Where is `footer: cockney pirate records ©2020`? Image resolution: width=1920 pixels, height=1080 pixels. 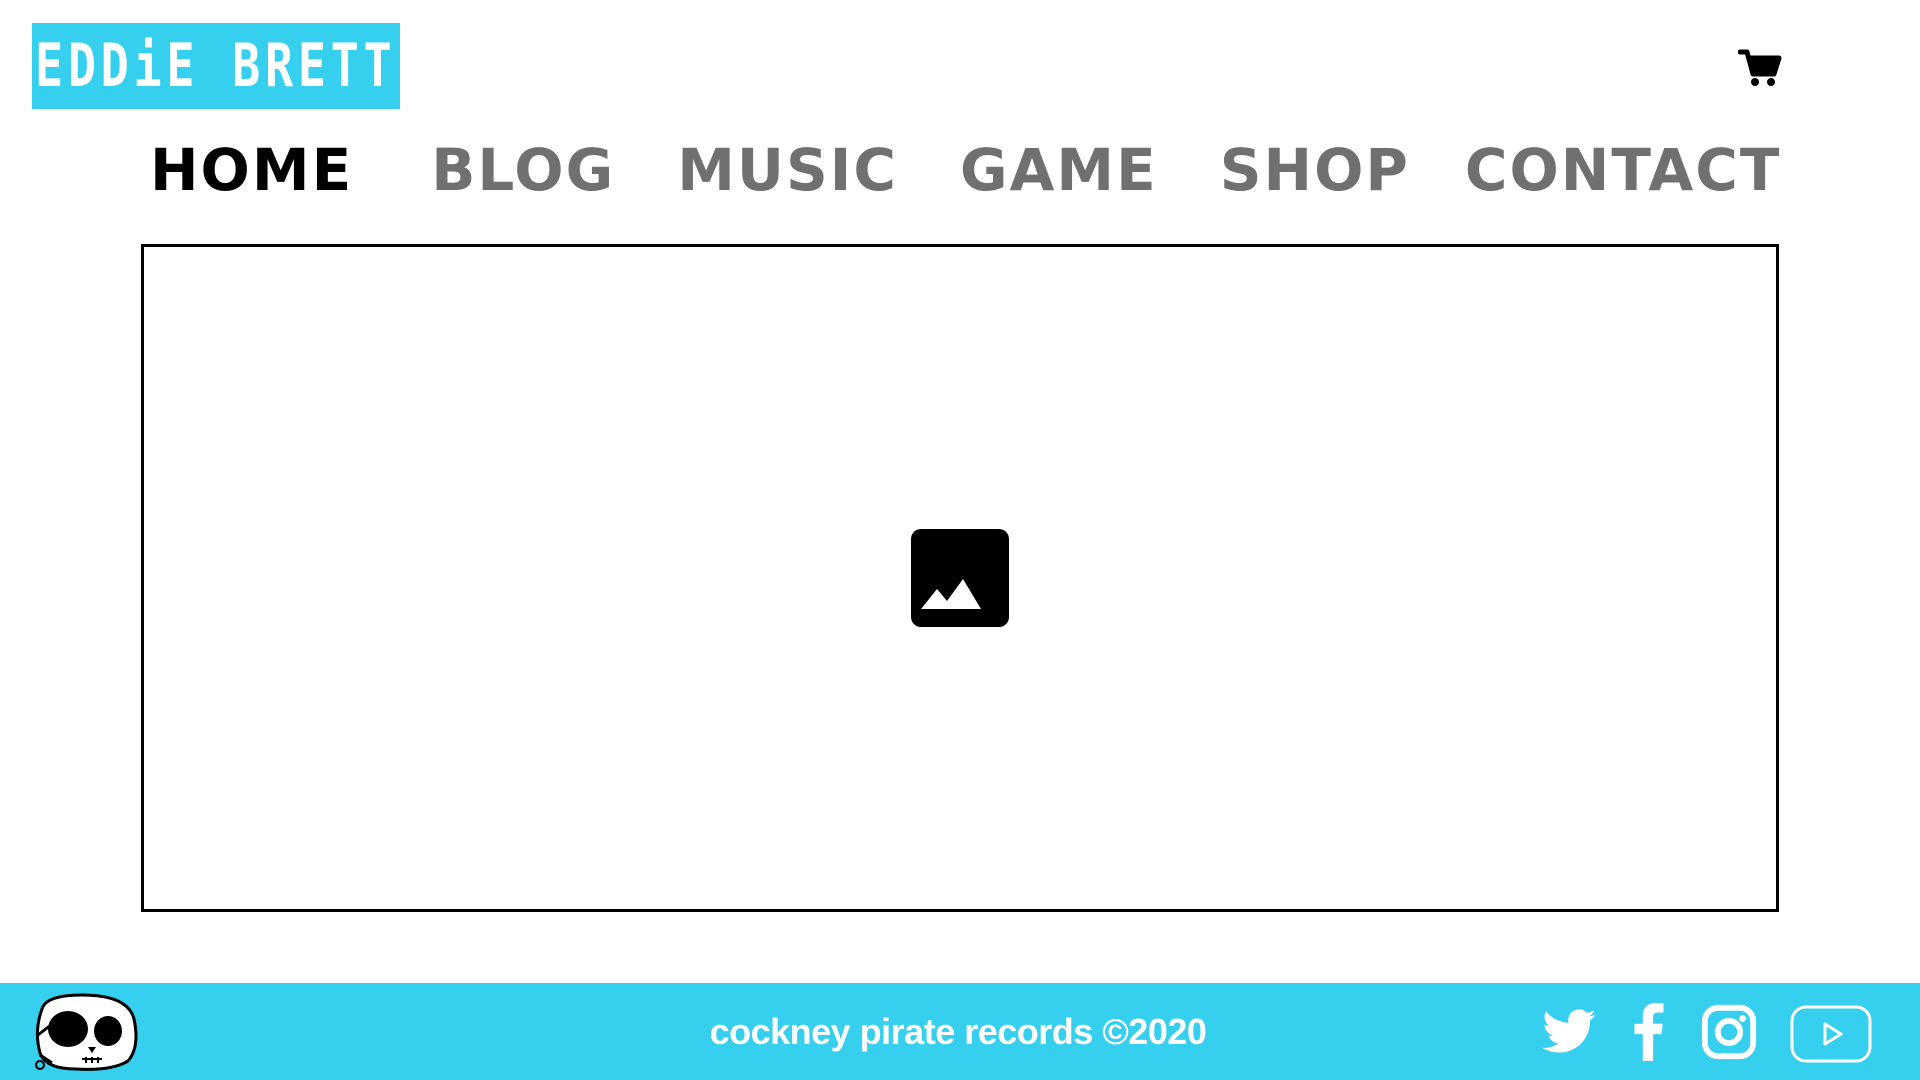
footer: cockney pirate records ©2020 is located at coordinates (960, 1031).